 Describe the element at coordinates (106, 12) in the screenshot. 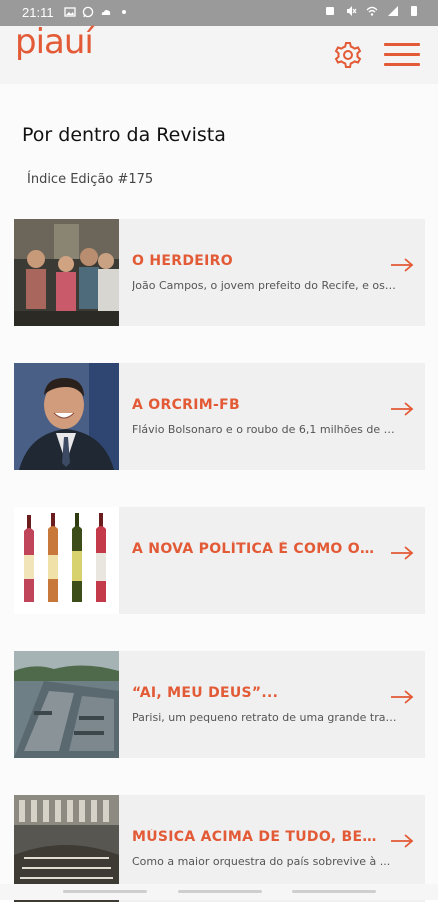

I see `cloud-icon` at that location.